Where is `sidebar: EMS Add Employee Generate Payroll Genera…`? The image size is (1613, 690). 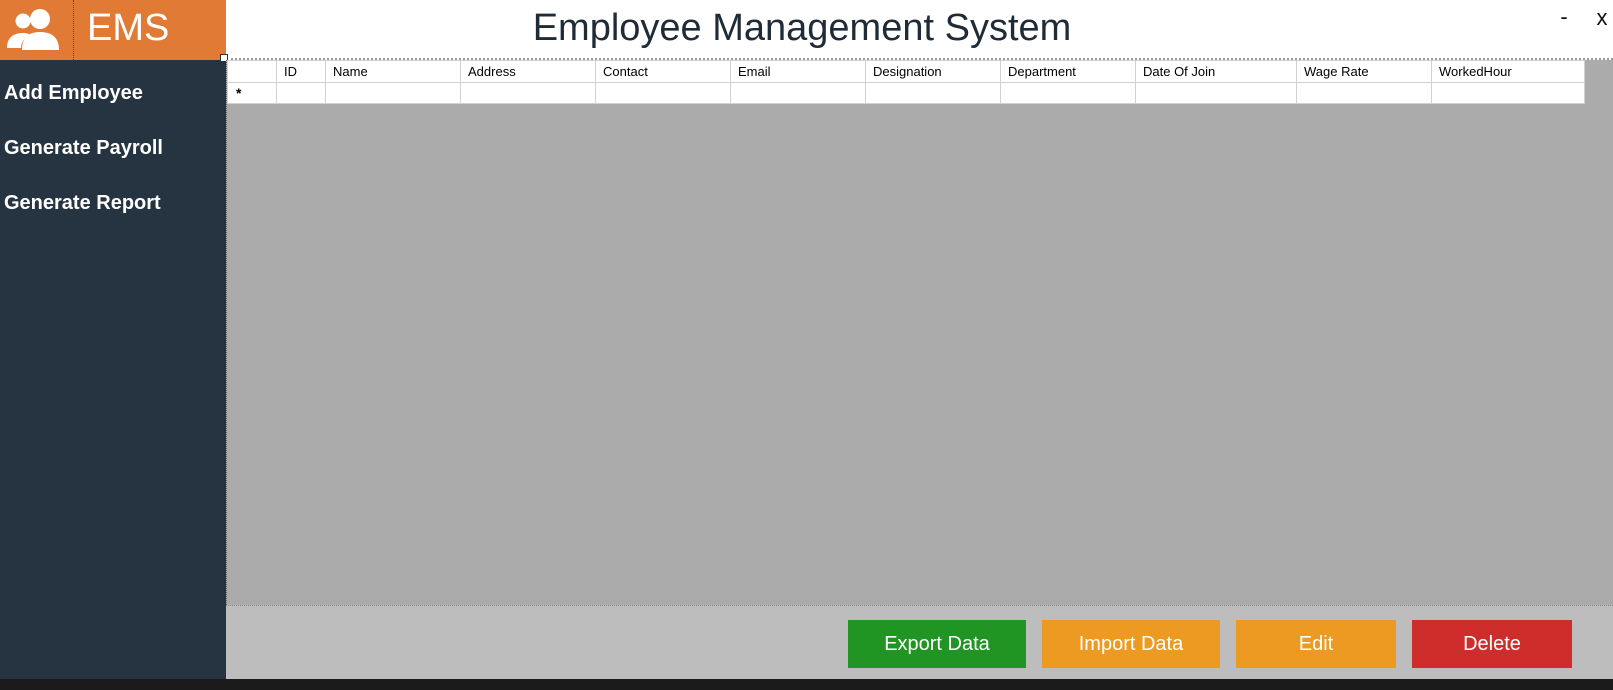 sidebar: EMS Add Employee Generate Payroll Genera… is located at coordinates (113, 339).